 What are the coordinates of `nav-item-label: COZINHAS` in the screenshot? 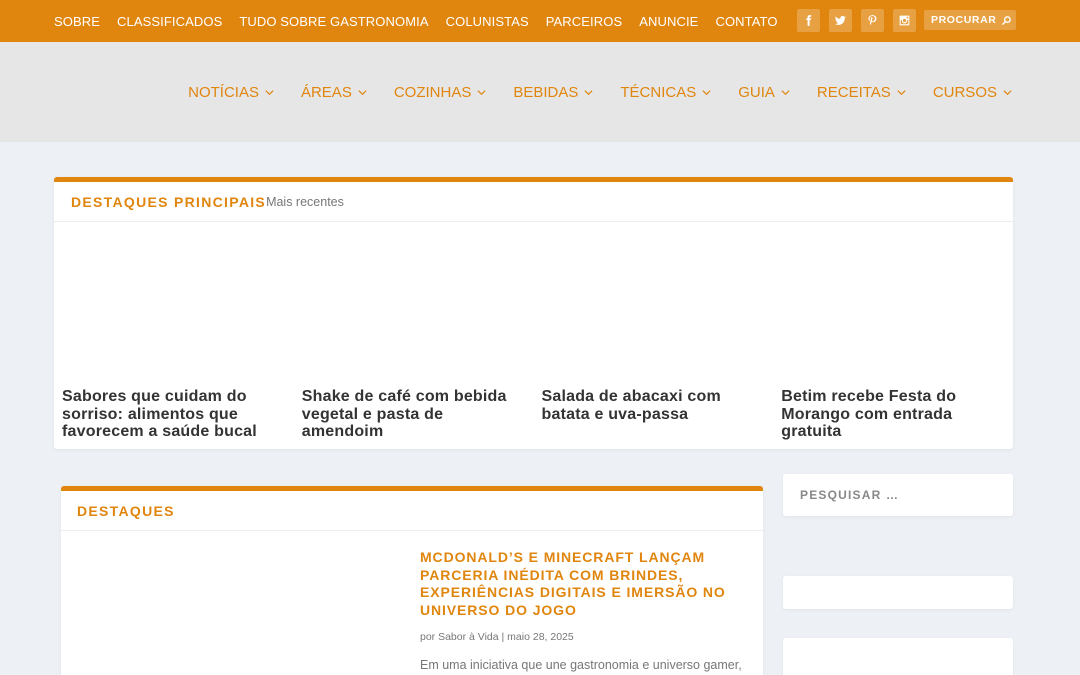 It's located at (432, 92).